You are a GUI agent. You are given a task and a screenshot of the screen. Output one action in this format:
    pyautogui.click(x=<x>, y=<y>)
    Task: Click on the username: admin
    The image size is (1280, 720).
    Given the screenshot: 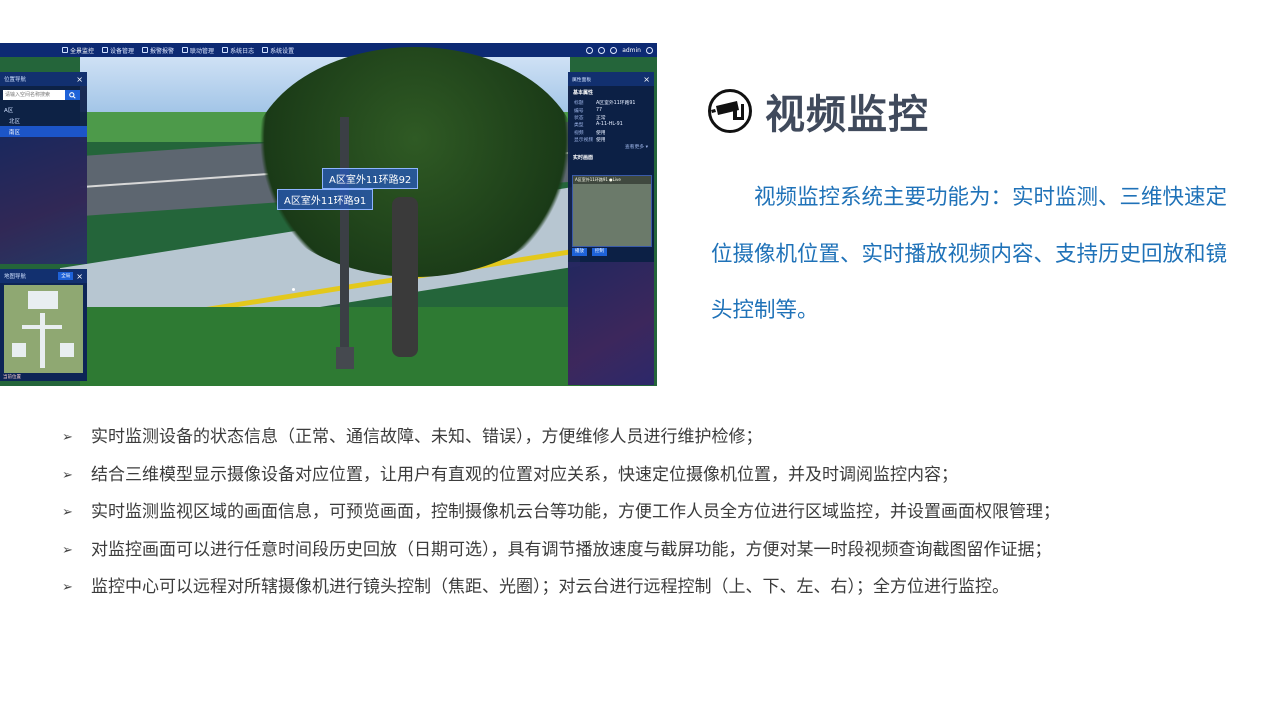 What is the action you would take?
    pyautogui.click(x=631, y=50)
    